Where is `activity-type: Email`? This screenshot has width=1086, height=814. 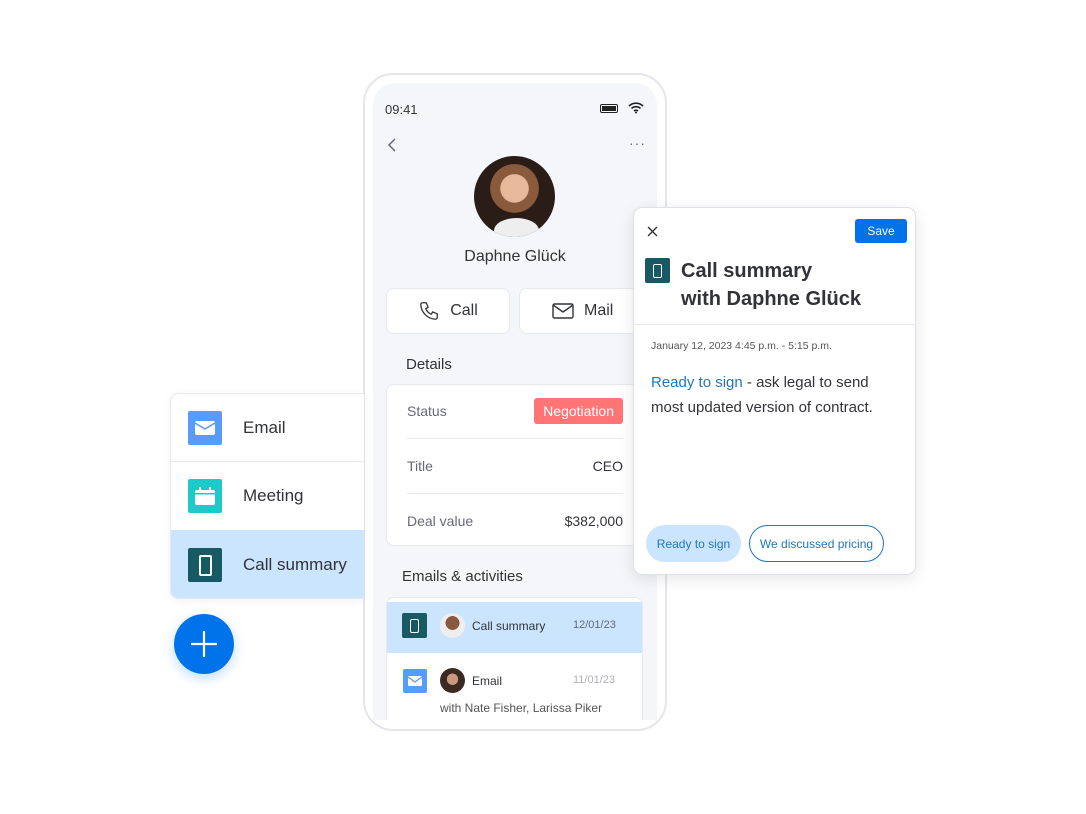
activity-type: Email is located at coordinates (487, 681).